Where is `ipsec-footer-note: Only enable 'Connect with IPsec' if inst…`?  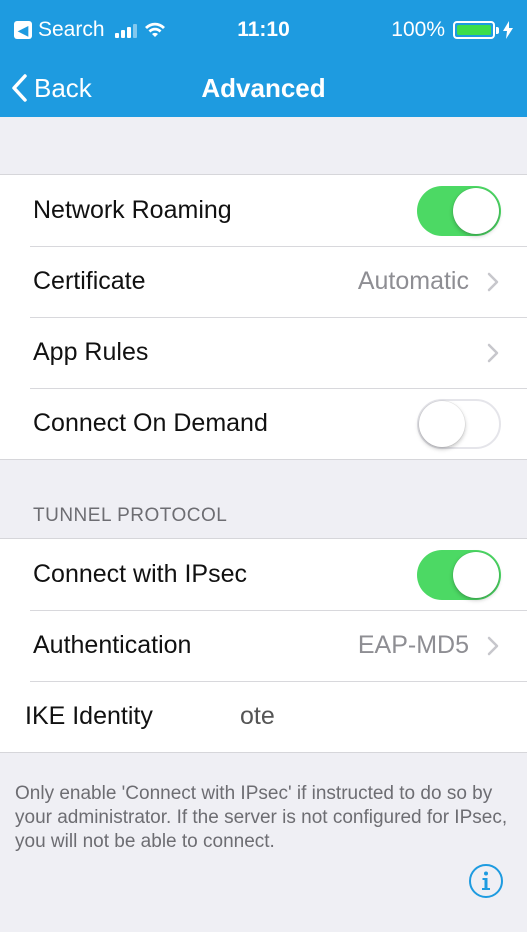 ipsec-footer-note: Only enable 'Connect with IPsec' if inst… is located at coordinates (261, 817).